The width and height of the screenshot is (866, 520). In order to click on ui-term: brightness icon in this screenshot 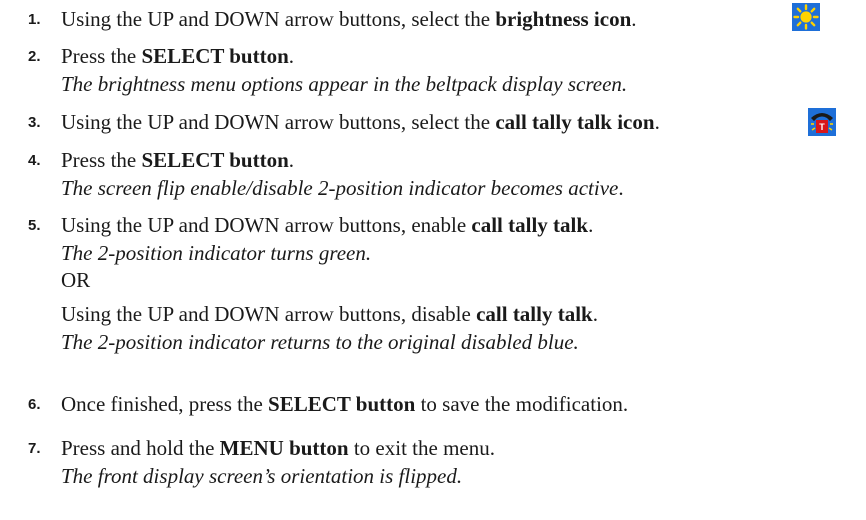, I will do `click(563, 19)`.